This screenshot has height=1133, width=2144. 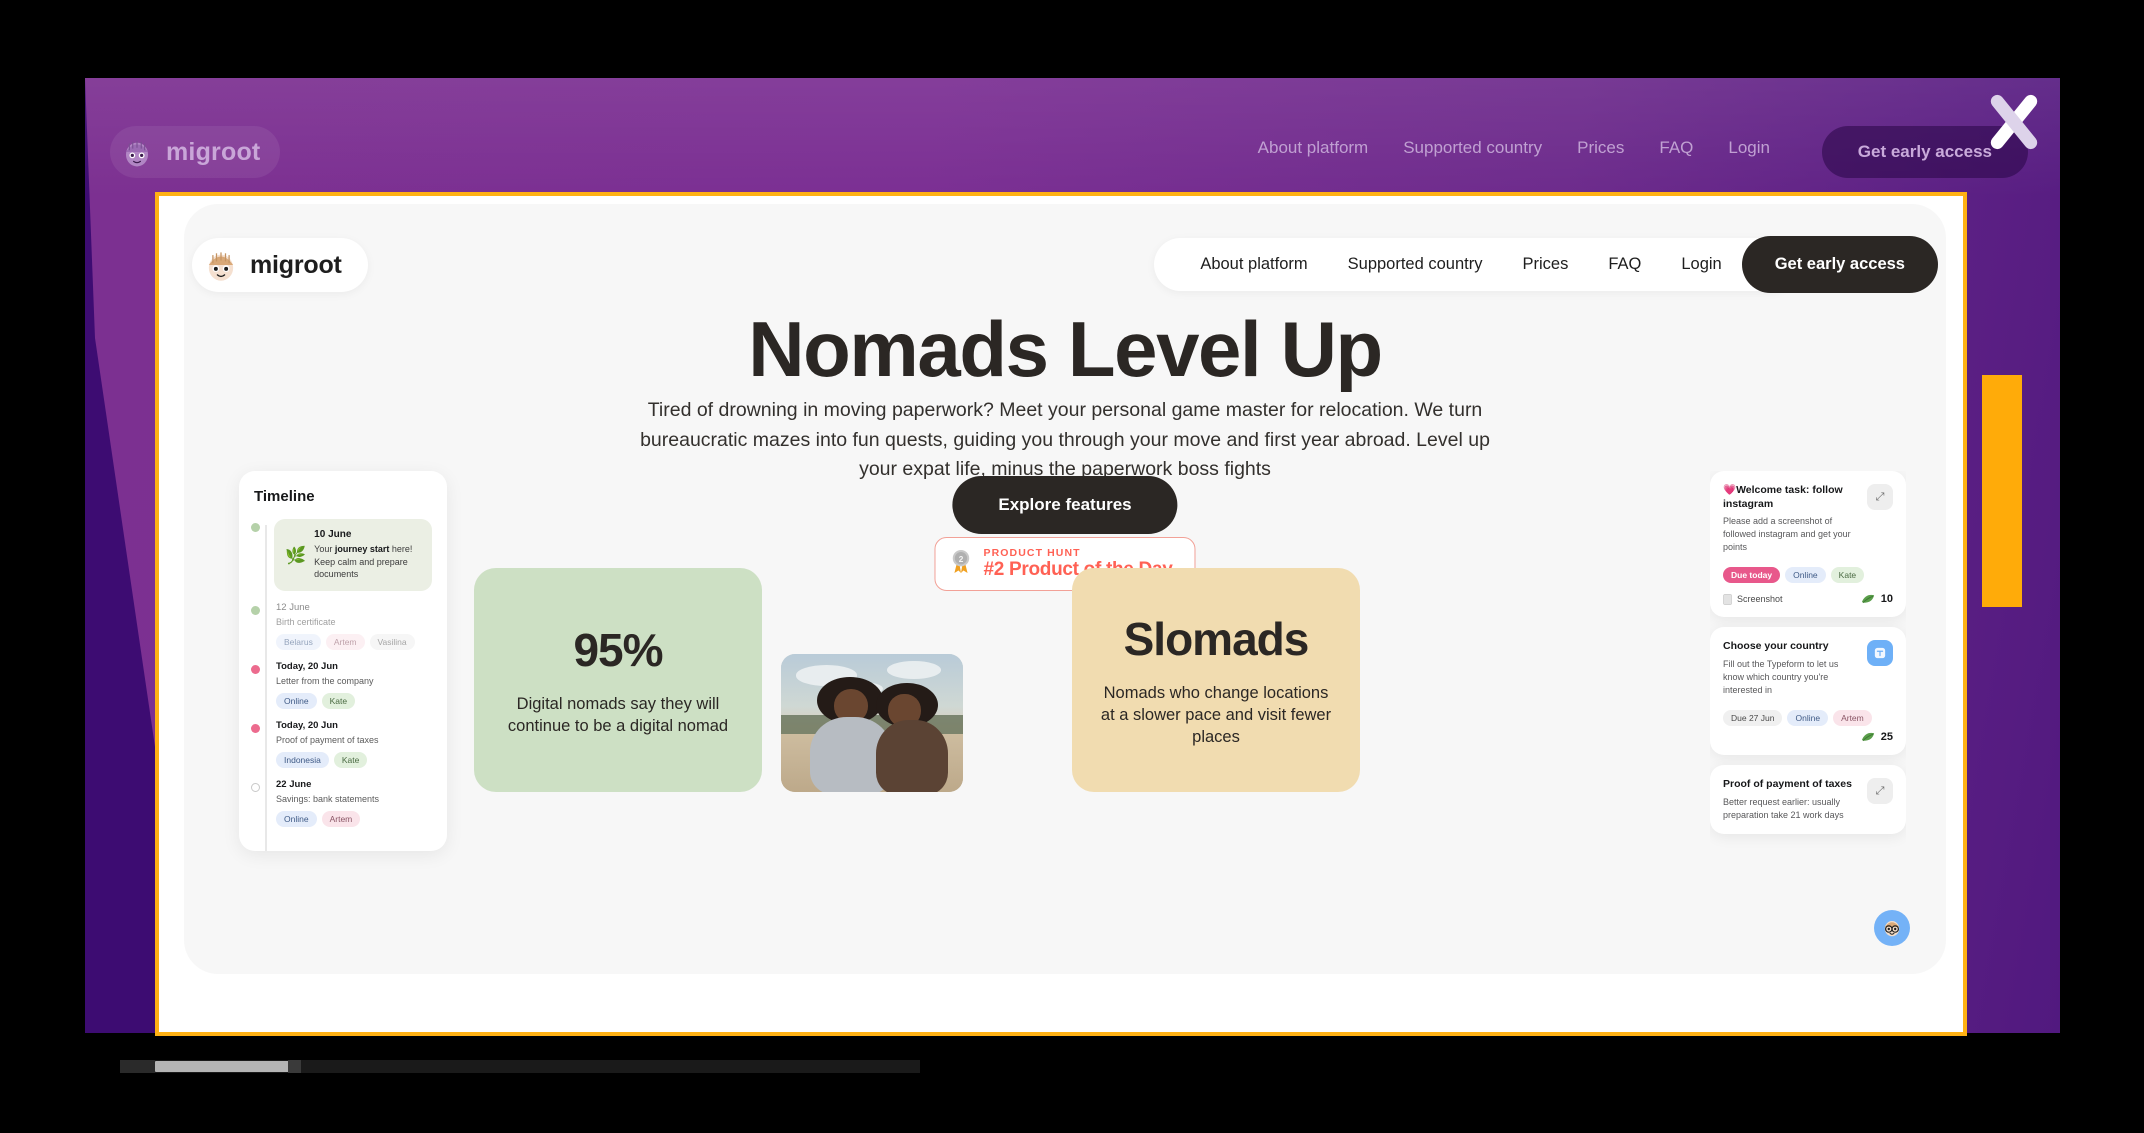 I want to click on document-icon, so click(x=1727, y=599).